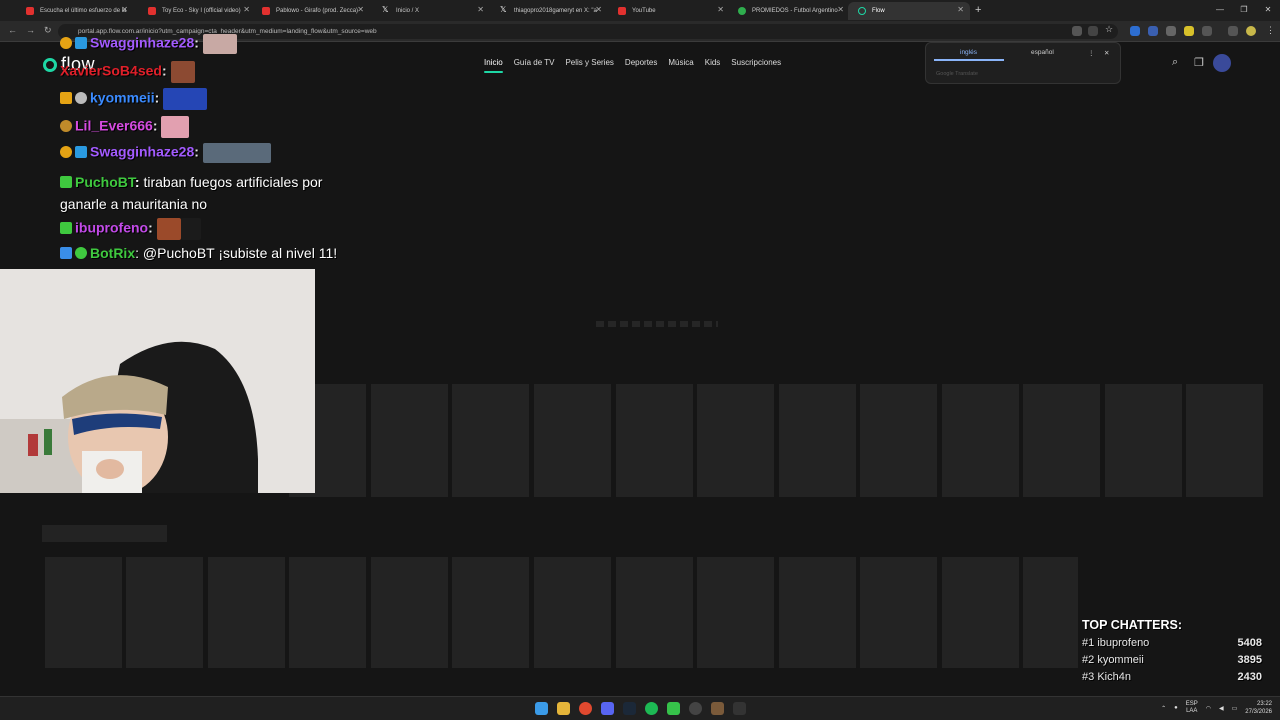  What do you see at coordinates (978, 10) in the screenshot?
I see `new-tab-icon: +` at bounding box center [978, 10].